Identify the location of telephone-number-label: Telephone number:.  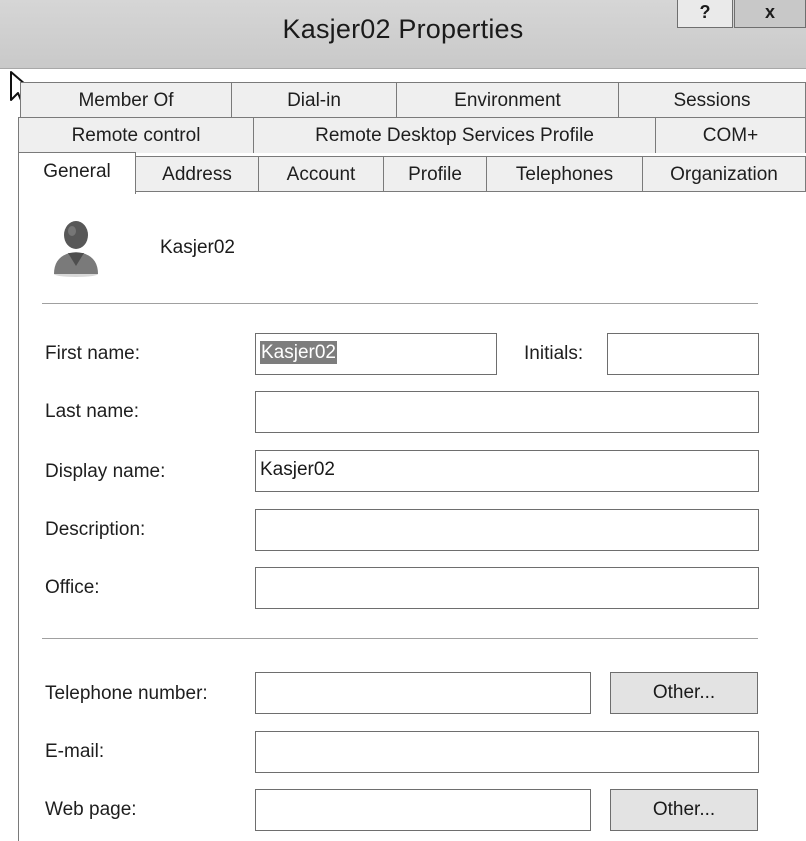
(126, 693).